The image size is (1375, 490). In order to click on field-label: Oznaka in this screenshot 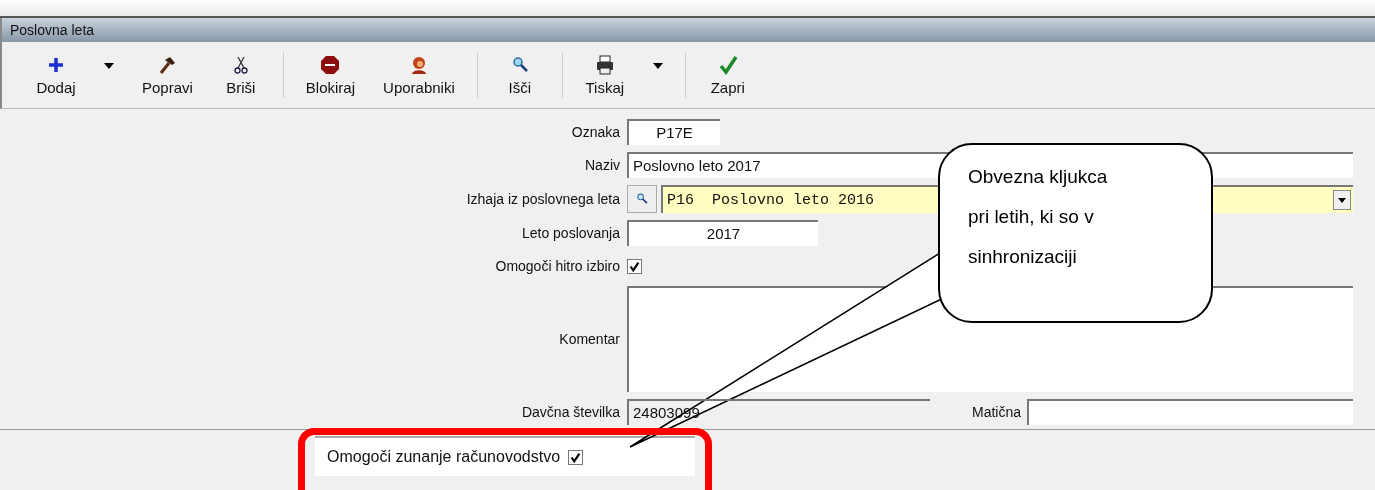, I will do `click(595, 132)`.